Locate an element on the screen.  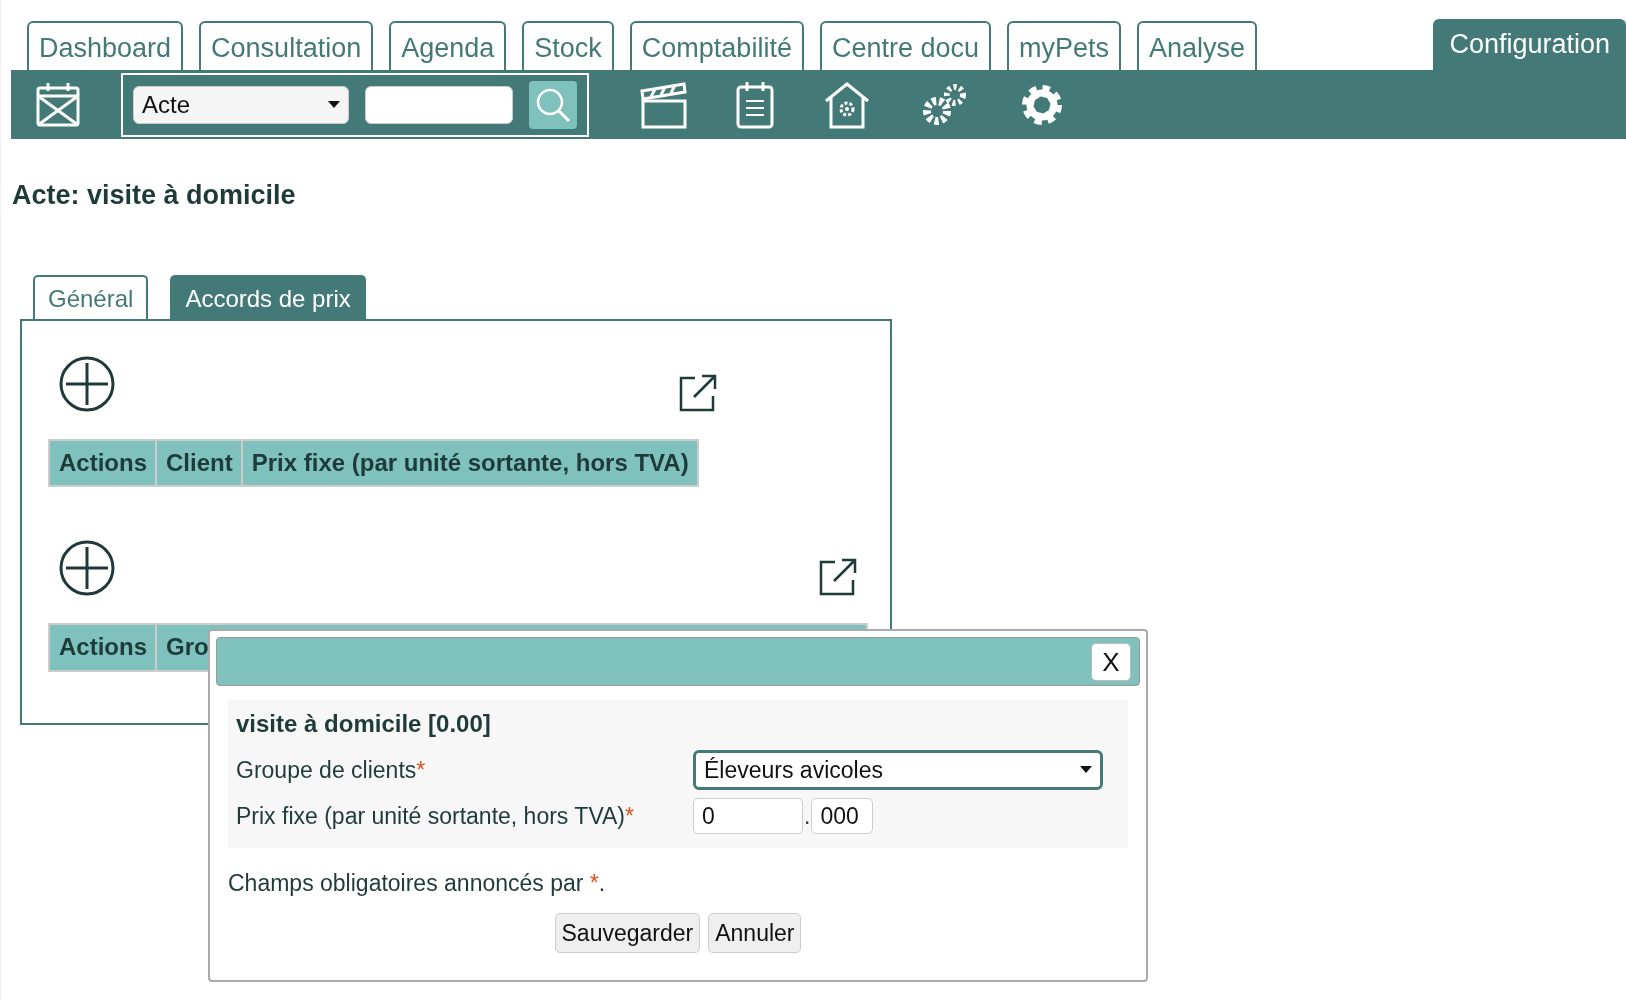
nav-tab: Agenda is located at coordinates (448, 45).